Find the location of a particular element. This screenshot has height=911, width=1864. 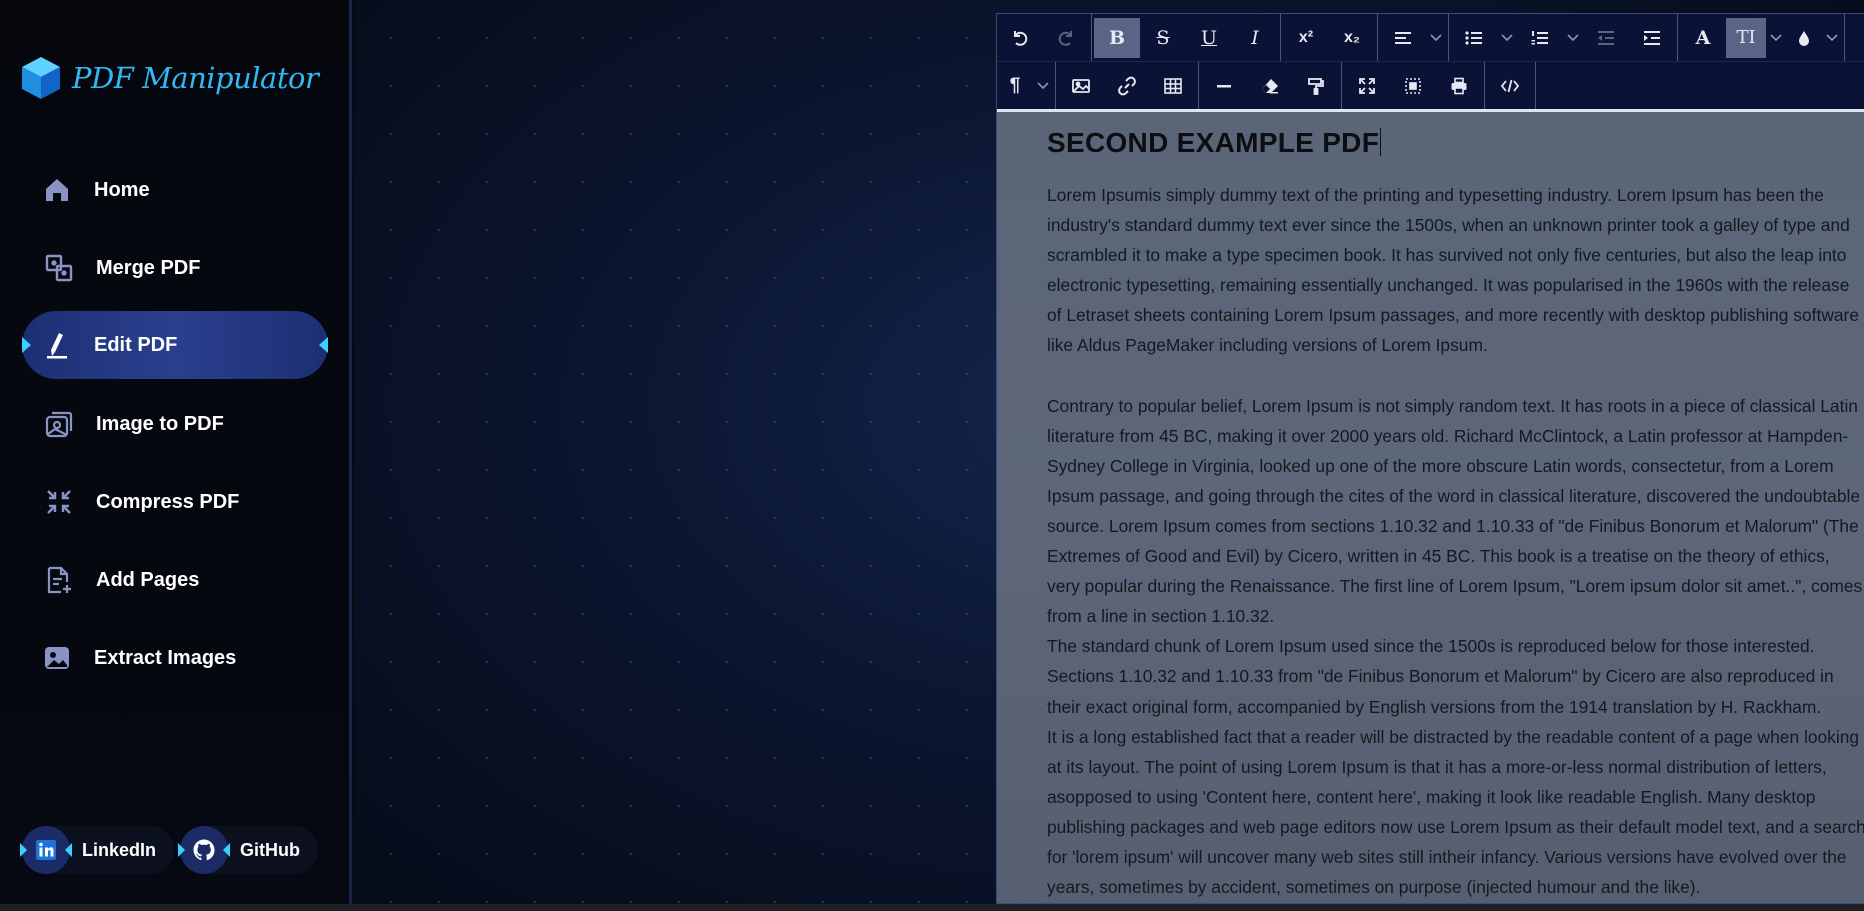

sidebar-item-label: Add Pages is located at coordinates (148, 579).